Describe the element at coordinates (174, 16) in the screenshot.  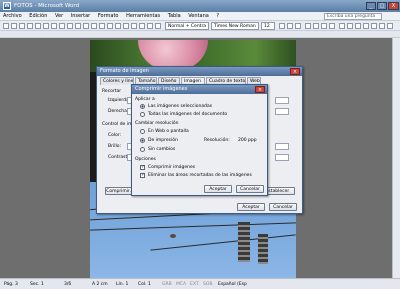
I see `menu-tabla: Tabla` at that location.